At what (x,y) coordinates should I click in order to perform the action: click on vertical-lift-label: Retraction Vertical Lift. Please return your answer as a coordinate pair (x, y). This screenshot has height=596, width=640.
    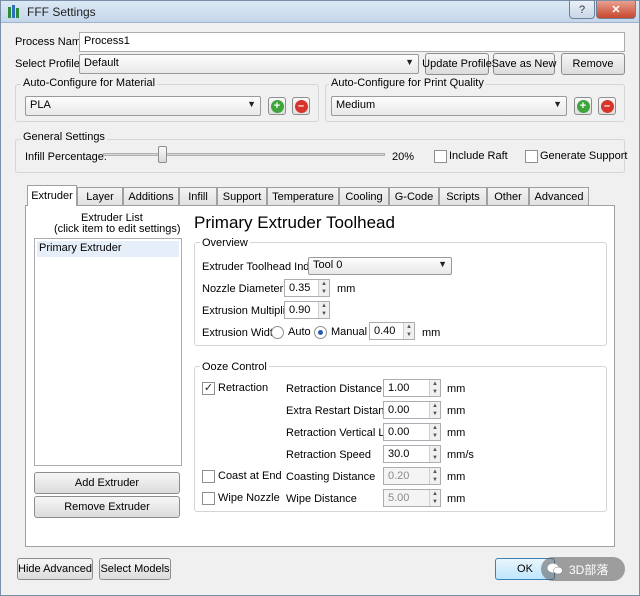
    Looking at the image, I should click on (339, 433).